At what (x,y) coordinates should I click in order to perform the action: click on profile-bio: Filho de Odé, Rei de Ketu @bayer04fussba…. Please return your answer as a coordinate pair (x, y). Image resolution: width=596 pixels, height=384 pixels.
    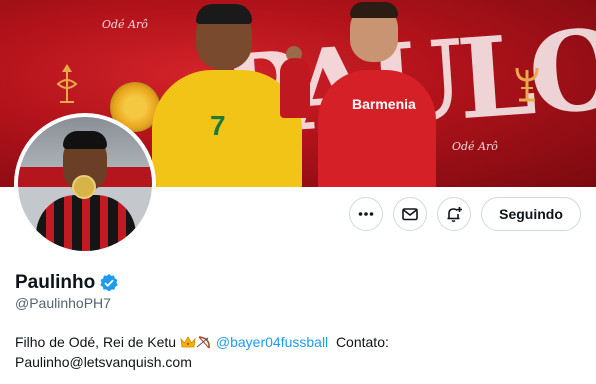
    Looking at the image, I should click on (300, 352).